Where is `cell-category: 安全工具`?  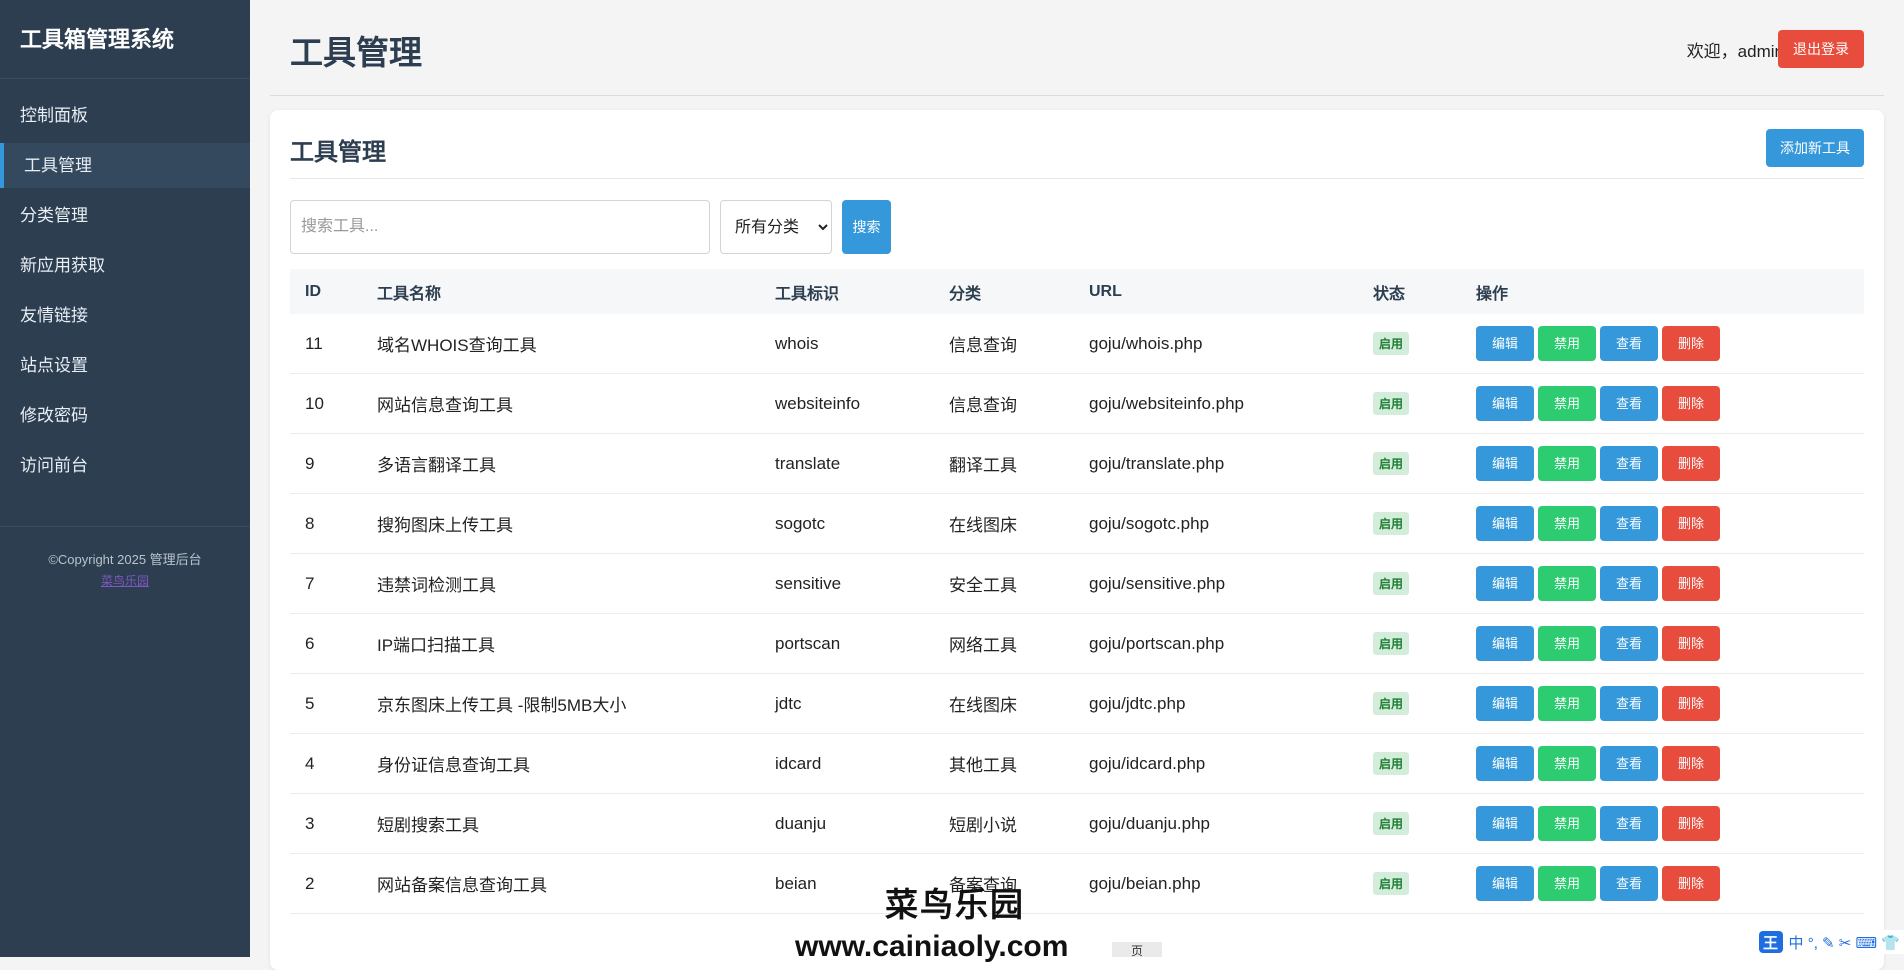 cell-category: 安全工具 is located at coordinates (1004, 583).